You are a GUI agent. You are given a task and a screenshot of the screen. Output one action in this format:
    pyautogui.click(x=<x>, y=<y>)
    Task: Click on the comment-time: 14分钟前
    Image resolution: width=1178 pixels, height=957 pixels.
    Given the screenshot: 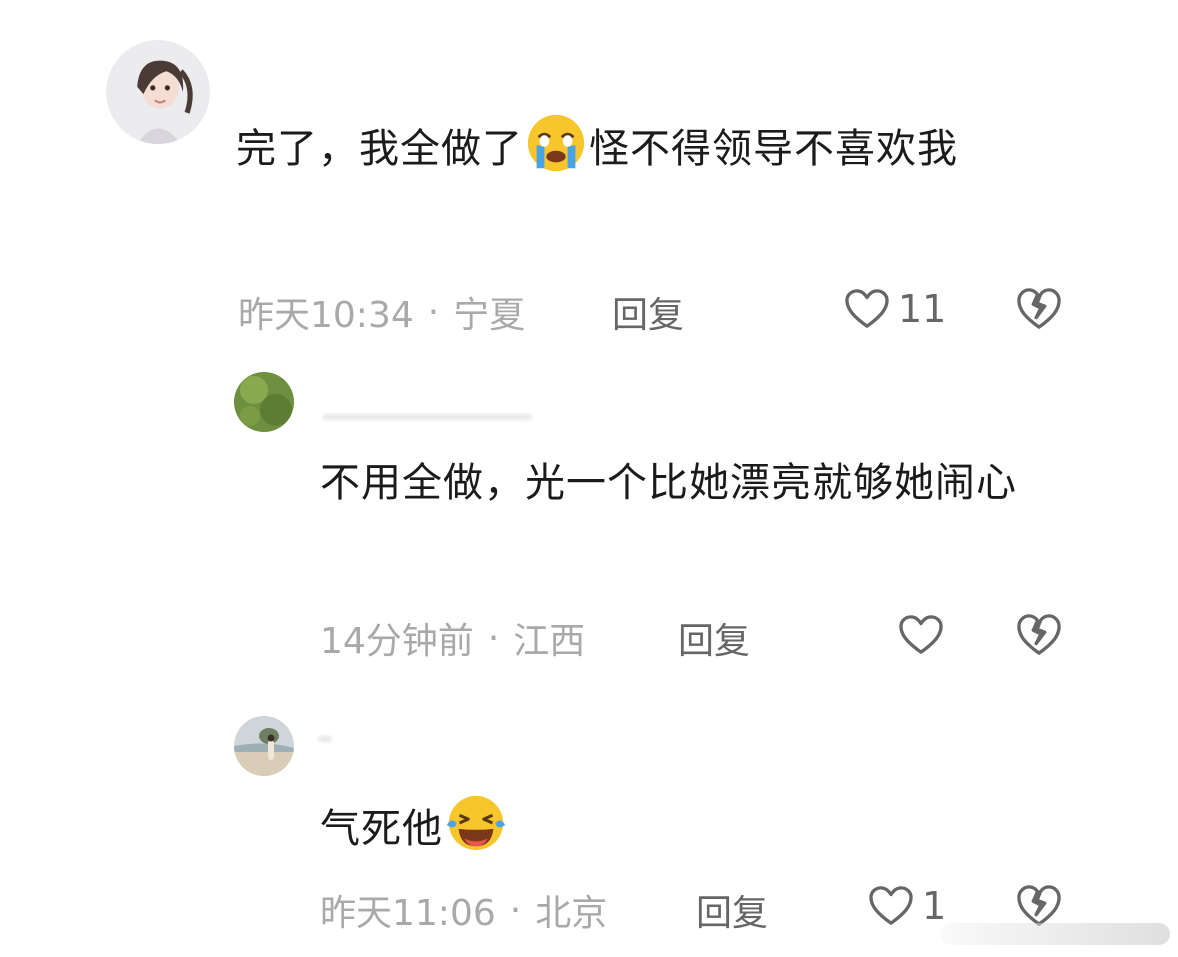 What is the action you would take?
    pyautogui.click(x=397, y=641)
    